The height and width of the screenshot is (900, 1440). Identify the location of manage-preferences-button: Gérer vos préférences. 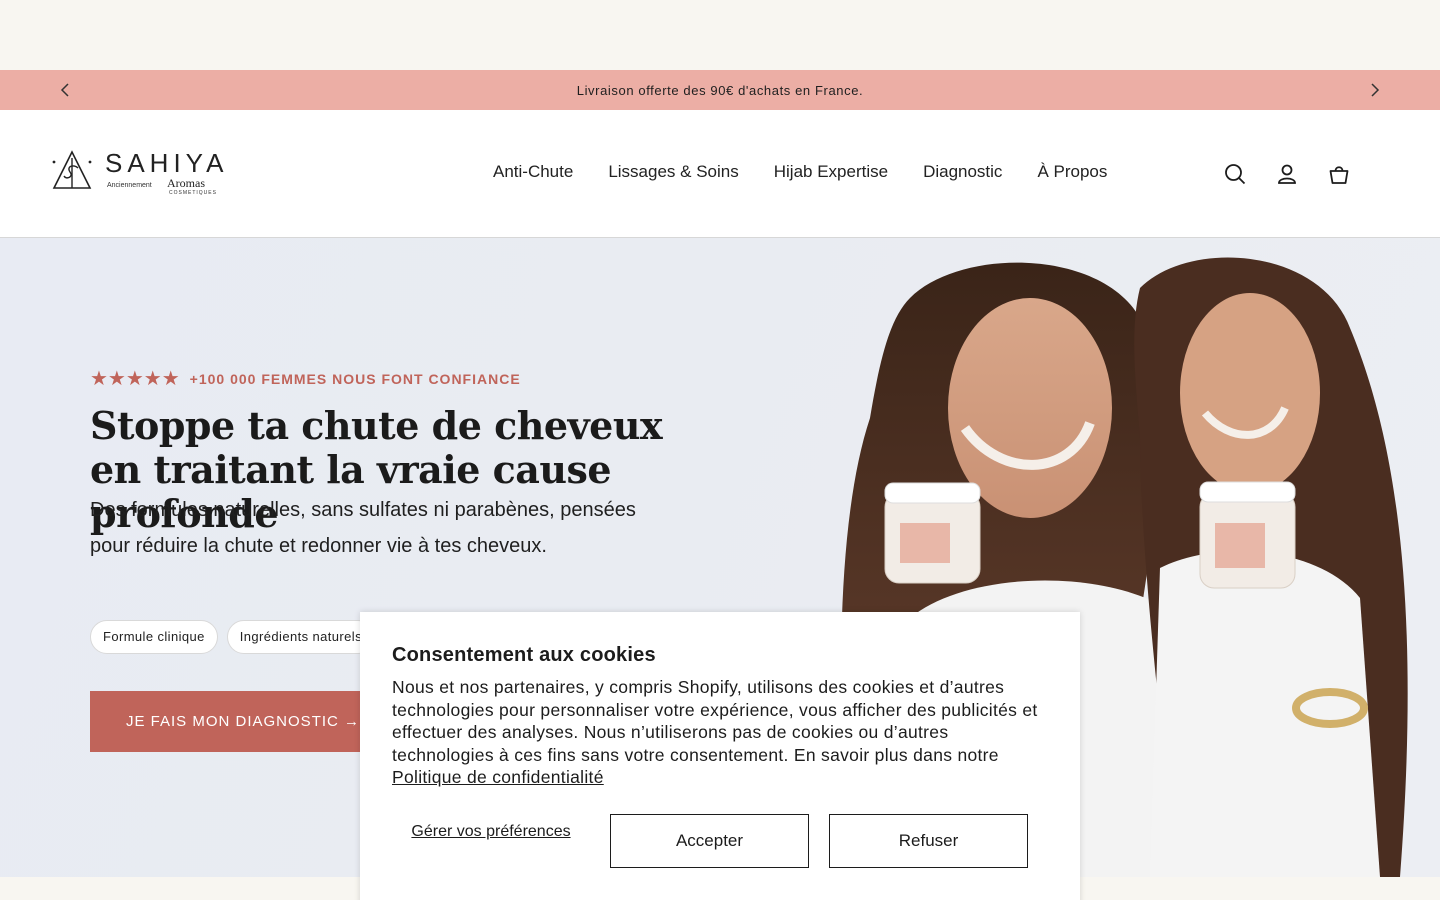
(491, 831).